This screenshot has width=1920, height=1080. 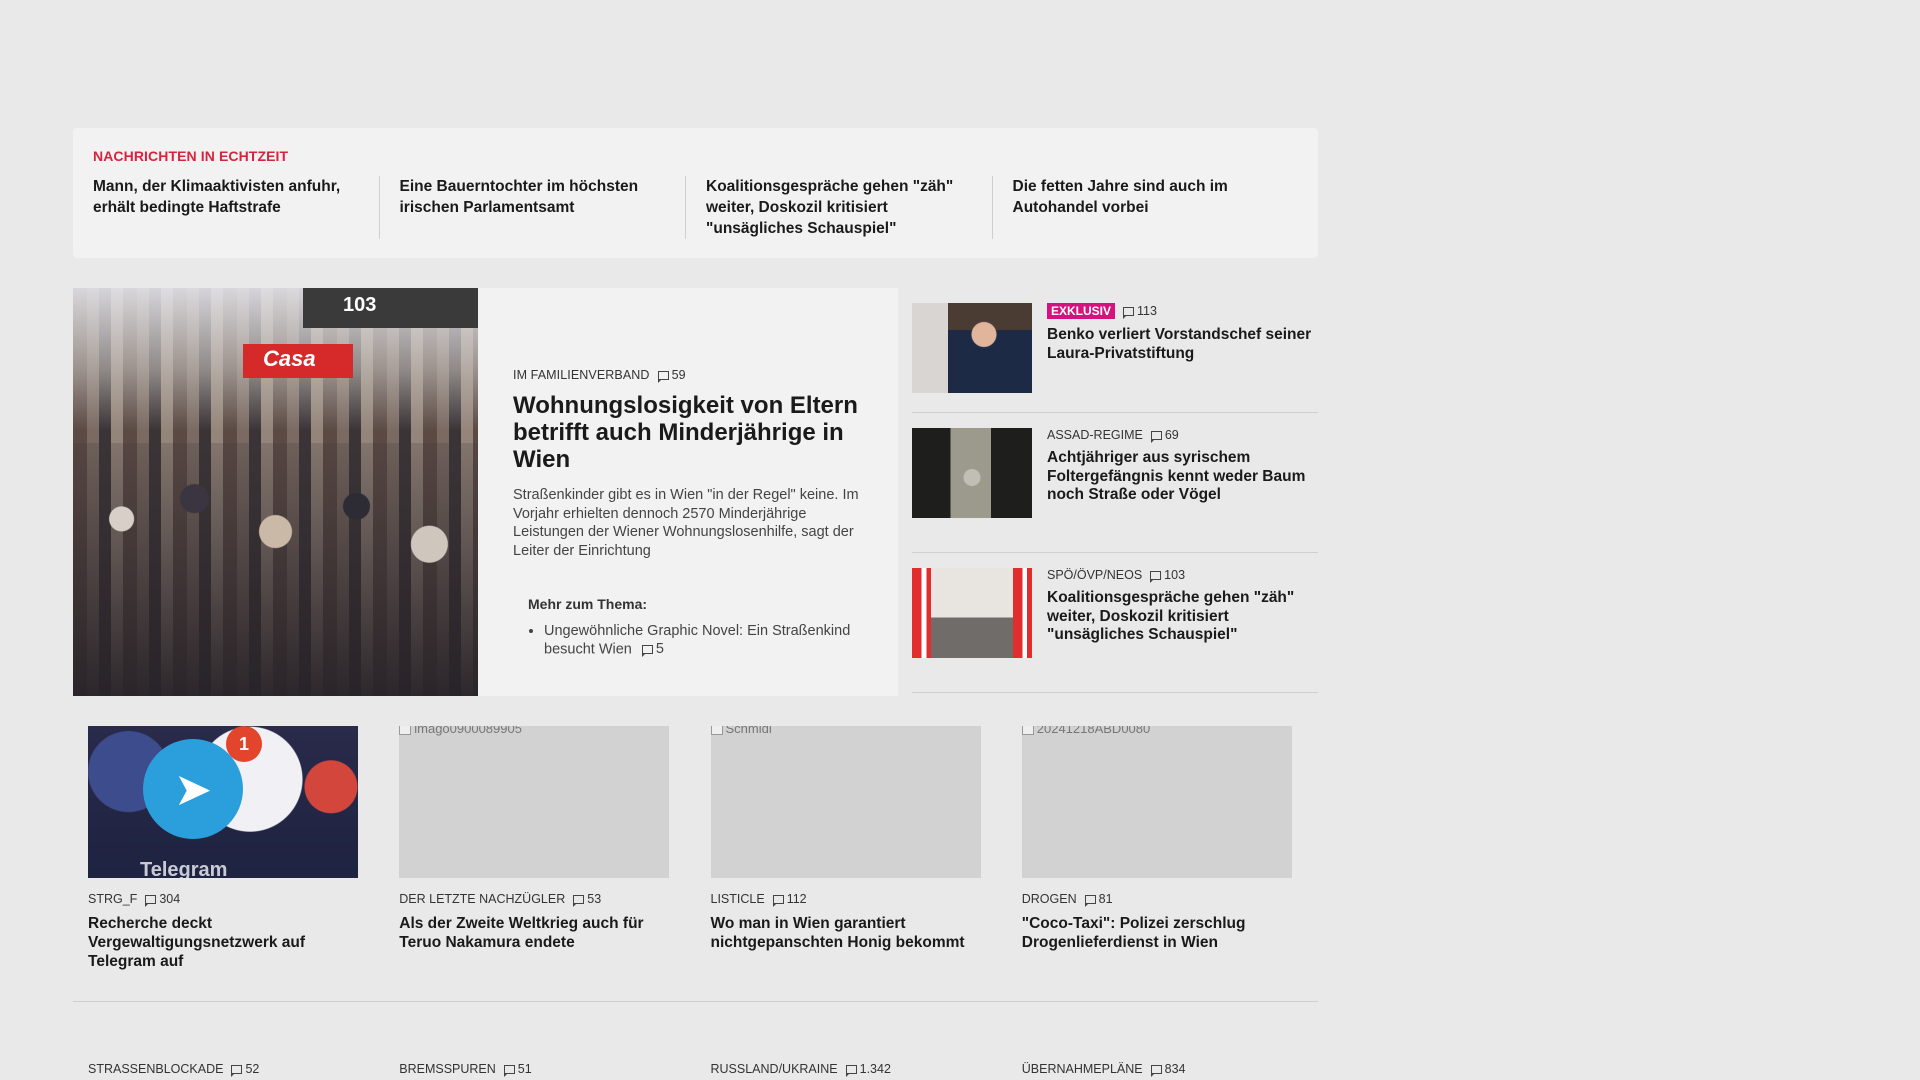 I want to click on article-kicker: DER LETZTE NACHZÜGLER 53, so click(x=539, y=899).